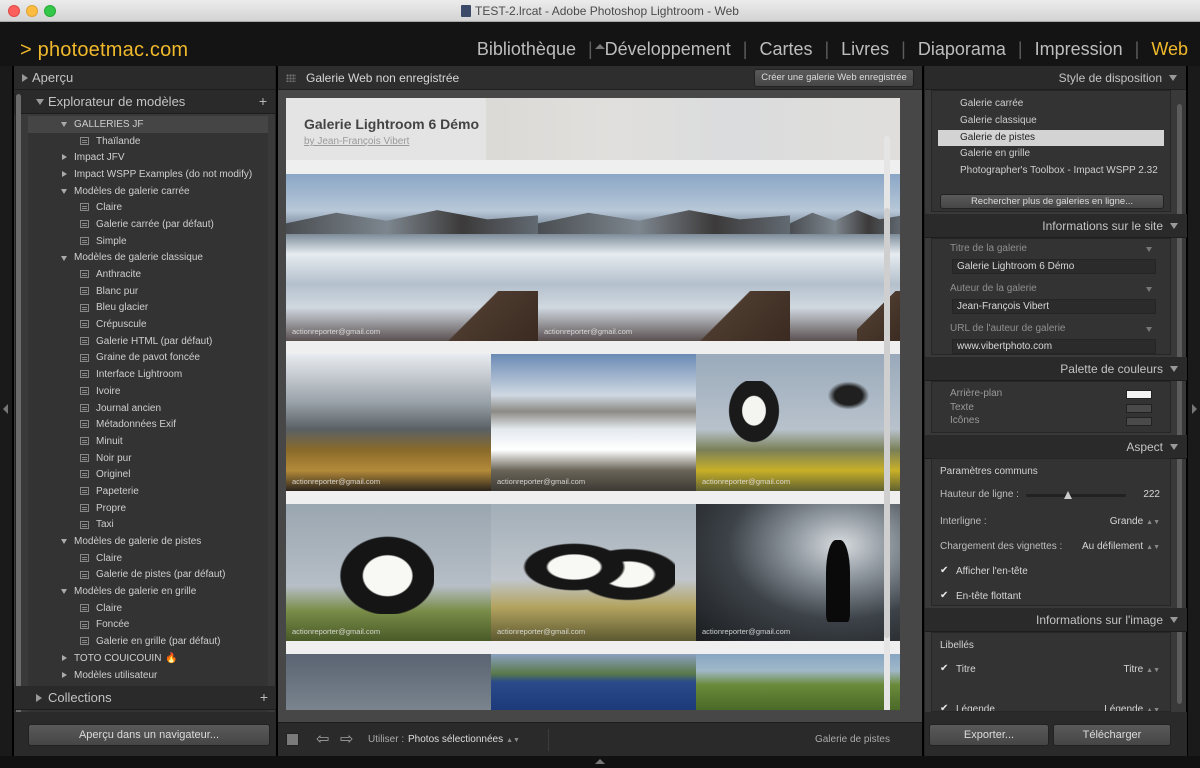 This screenshot has width=1200, height=768. I want to click on title-dropdown: Titre ▲▼, so click(1142, 669).